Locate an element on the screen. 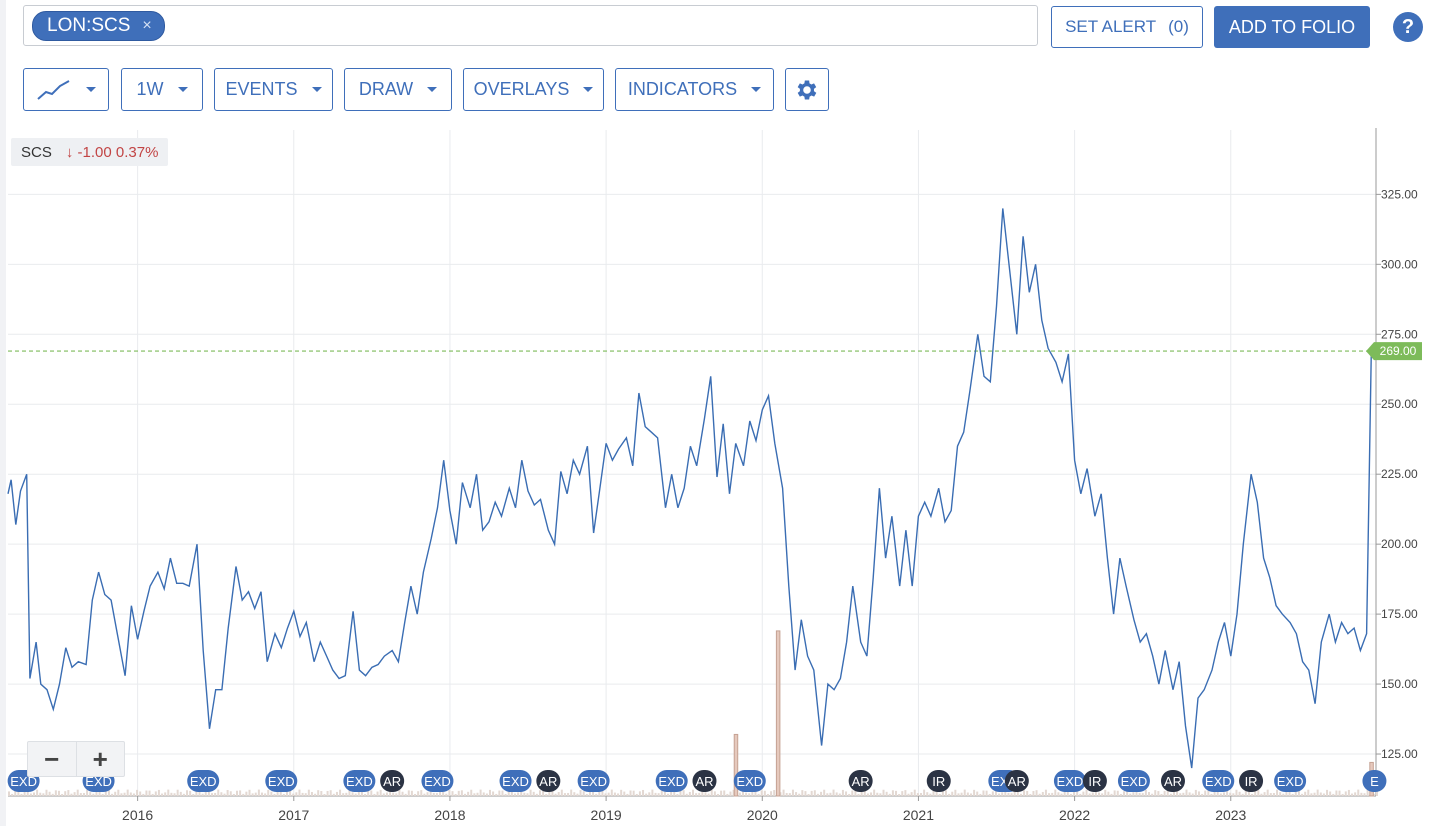  down-arrow-icon: ↓ is located at coordinates (69, 152).